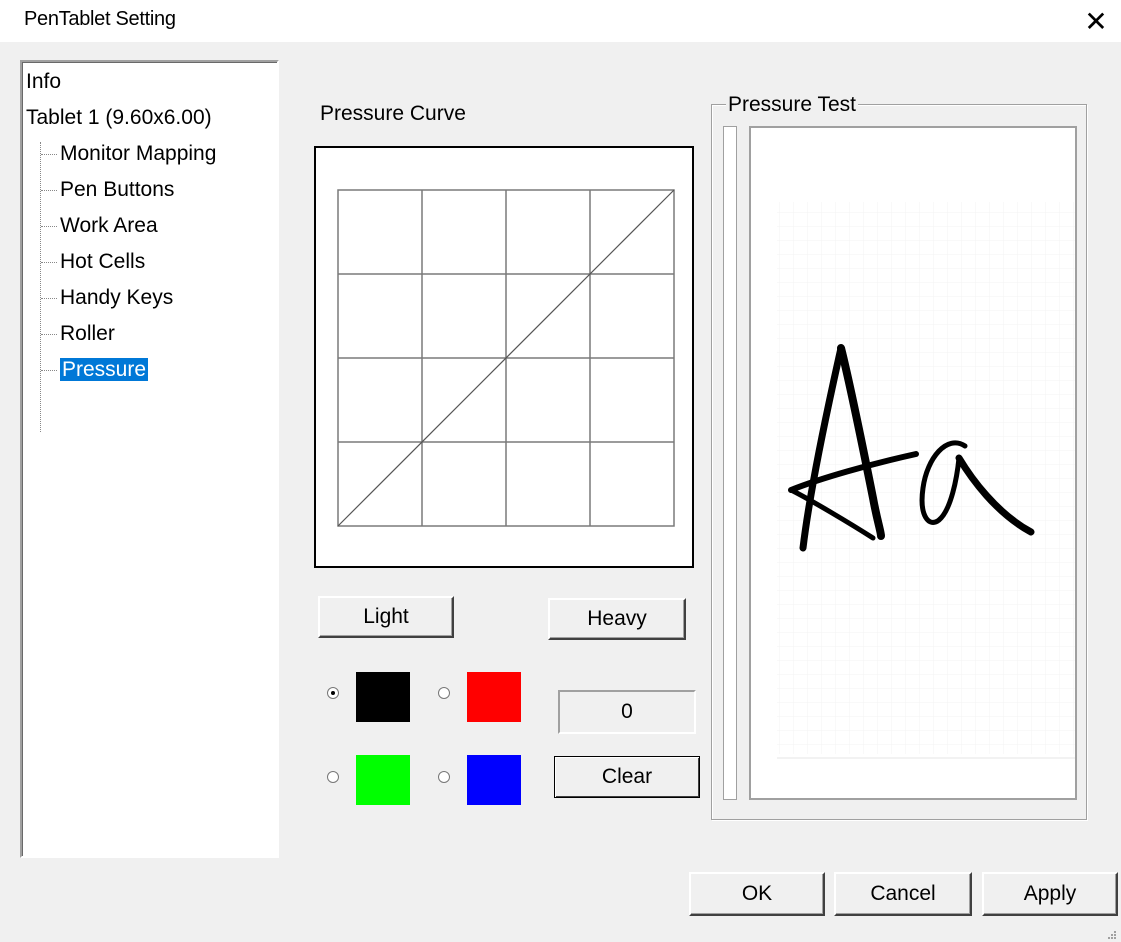 Image resolution: width=1121 pixels, height=942 pixels. I want to click on ok-button: OK, so click(757, 894).